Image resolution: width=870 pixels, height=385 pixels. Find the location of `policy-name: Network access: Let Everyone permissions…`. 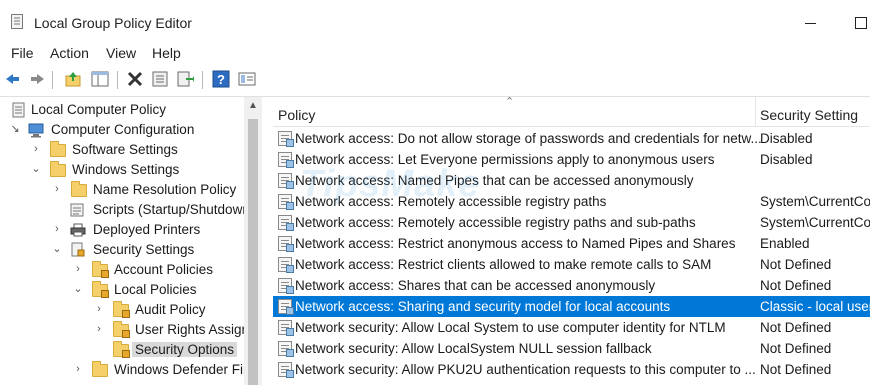

policy-name: Network access: Let Everyone permissions… is located at coordinates (505, 159).